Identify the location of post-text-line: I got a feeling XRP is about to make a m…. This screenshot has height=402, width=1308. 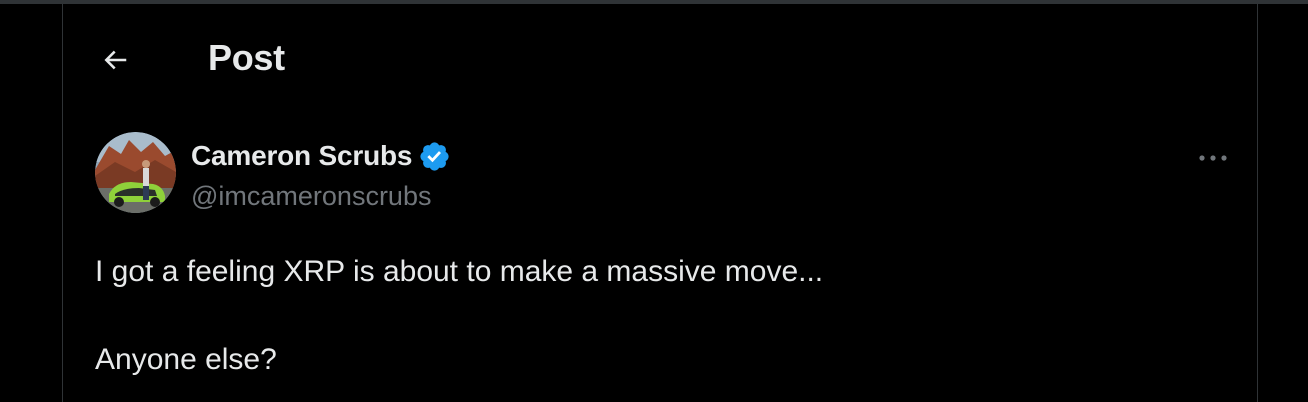
(459, 271).